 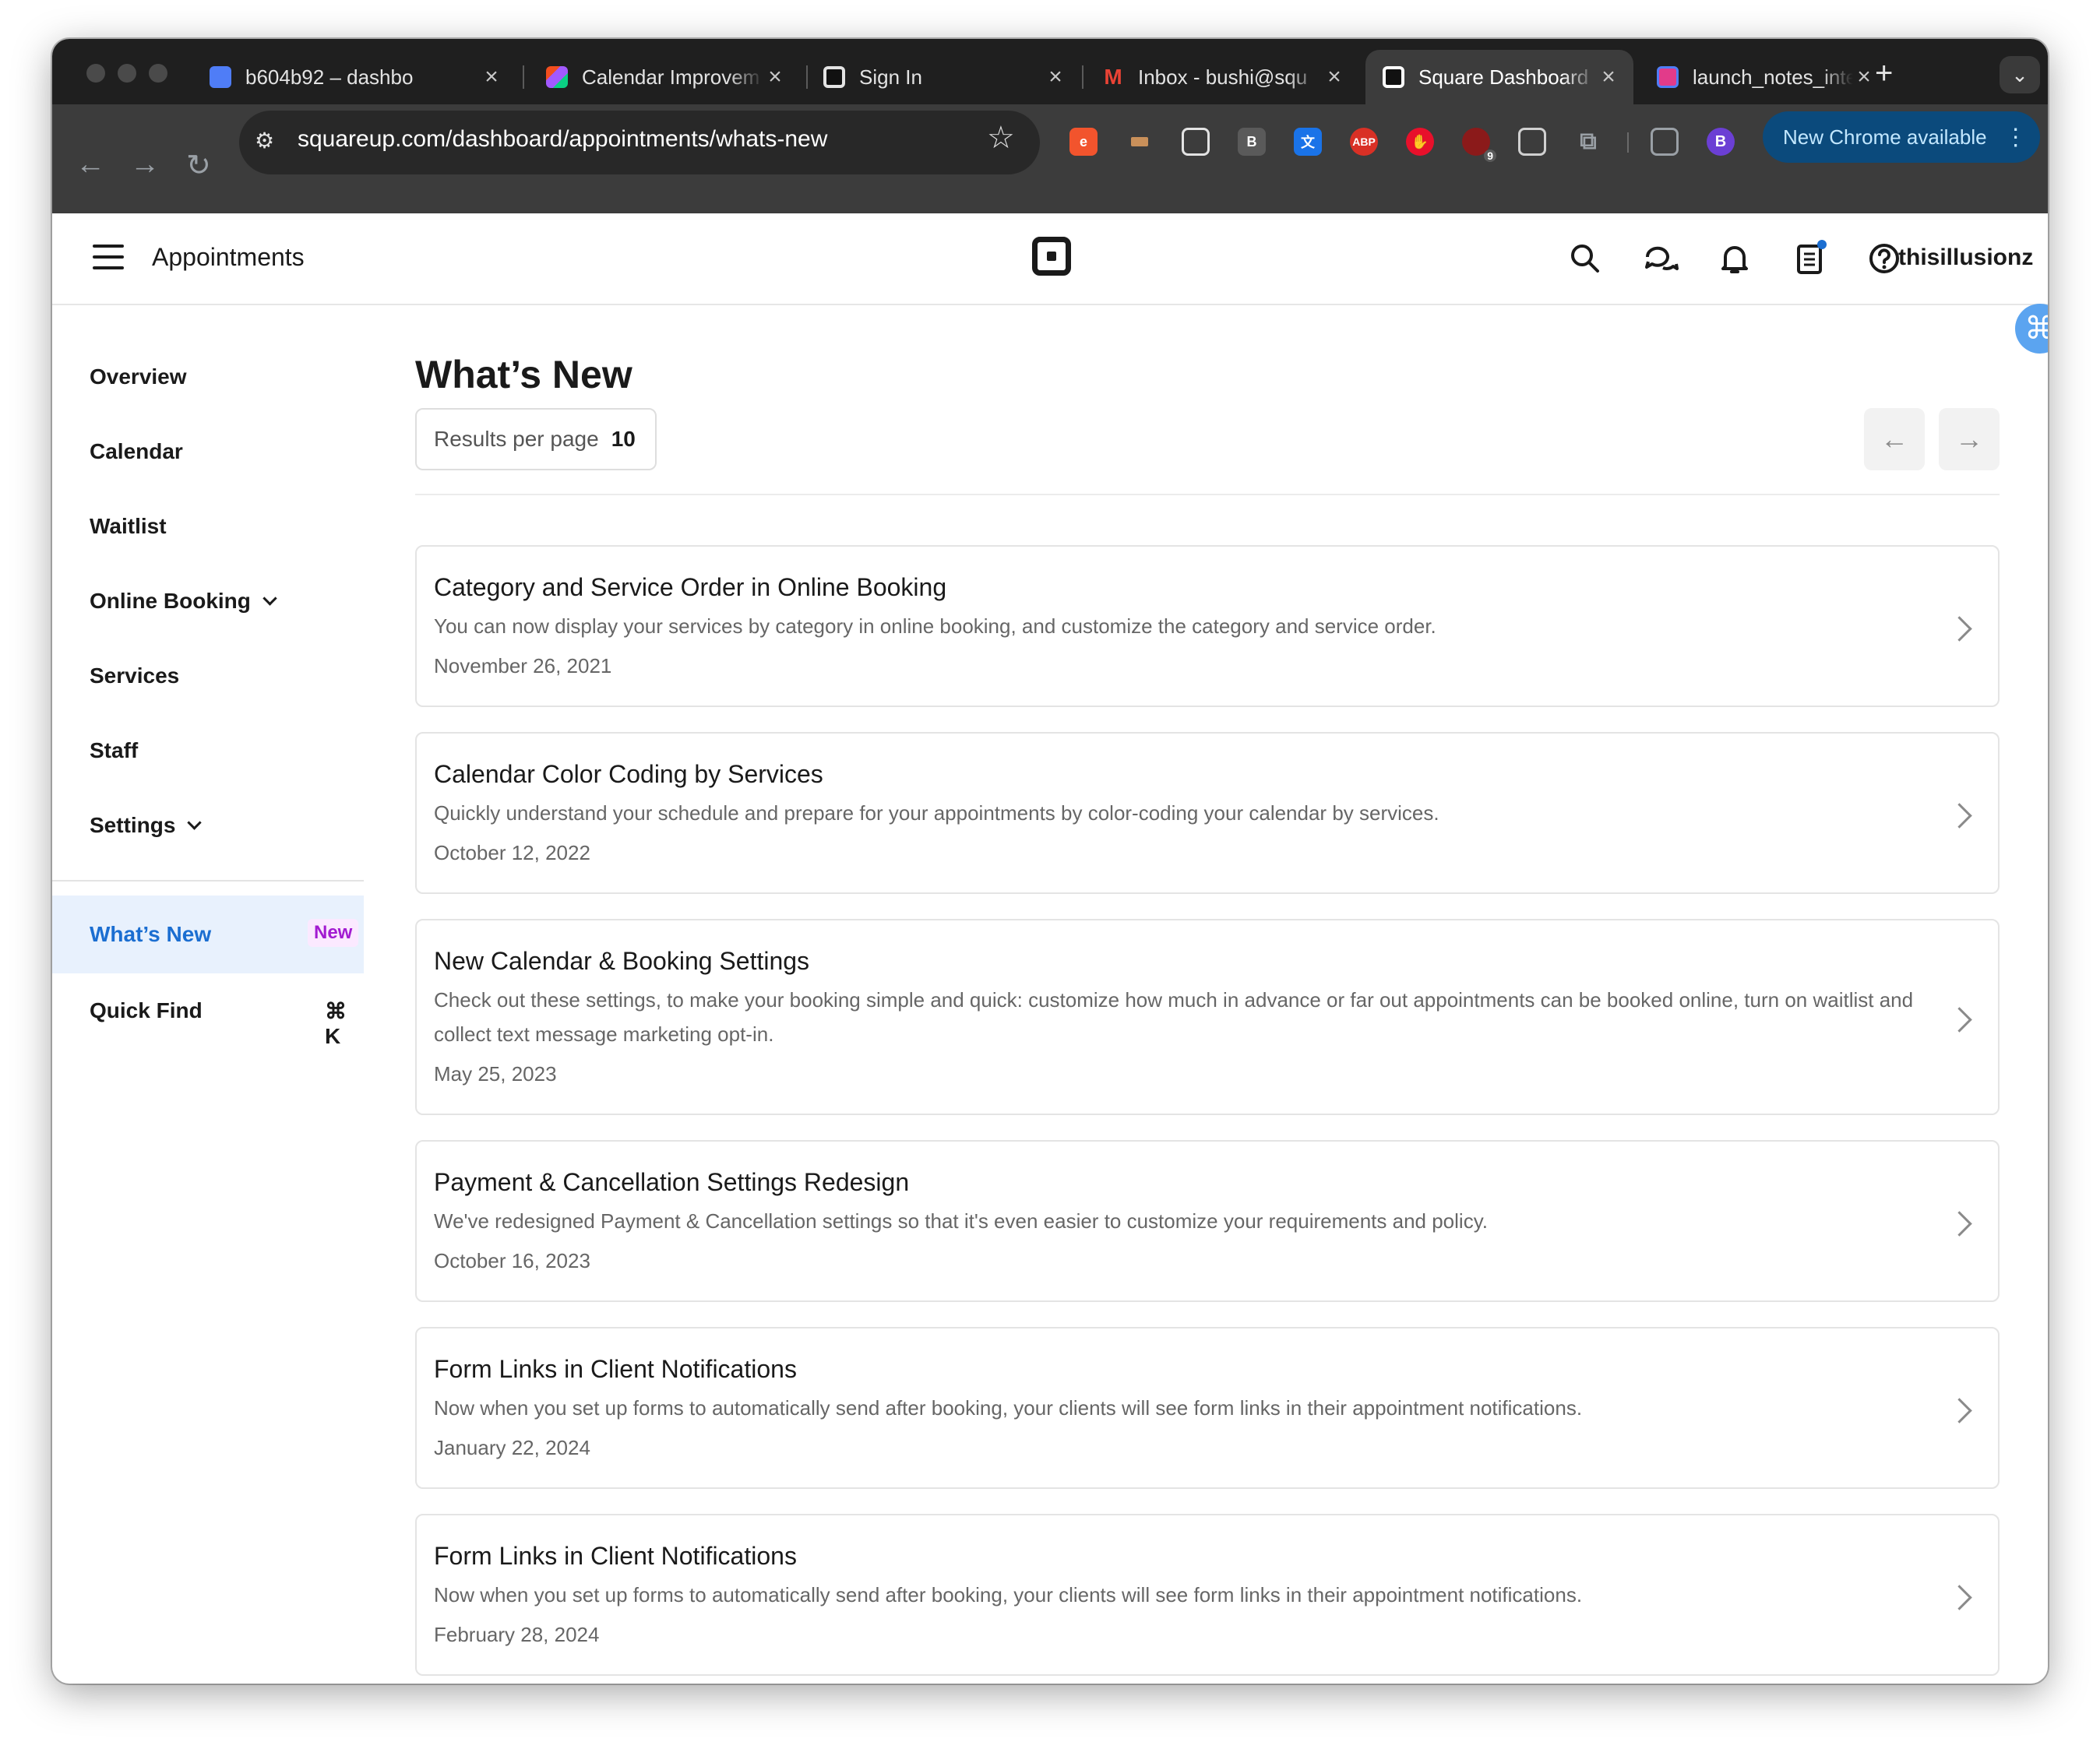 What do you see at coordinates (1885, 137) in the screenshot?
I see `new-chrome-label: New Chrome available` at bounding box center [1885, 137].